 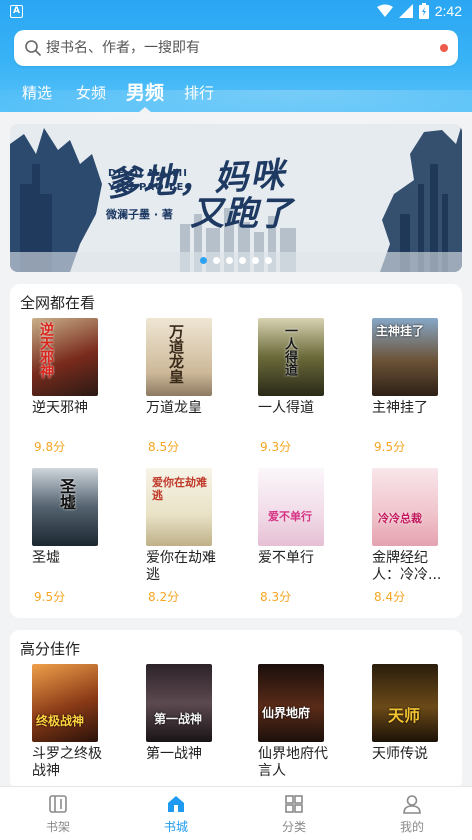 I want to click on book-cover: 终极战神, so click(x=65, y=703).